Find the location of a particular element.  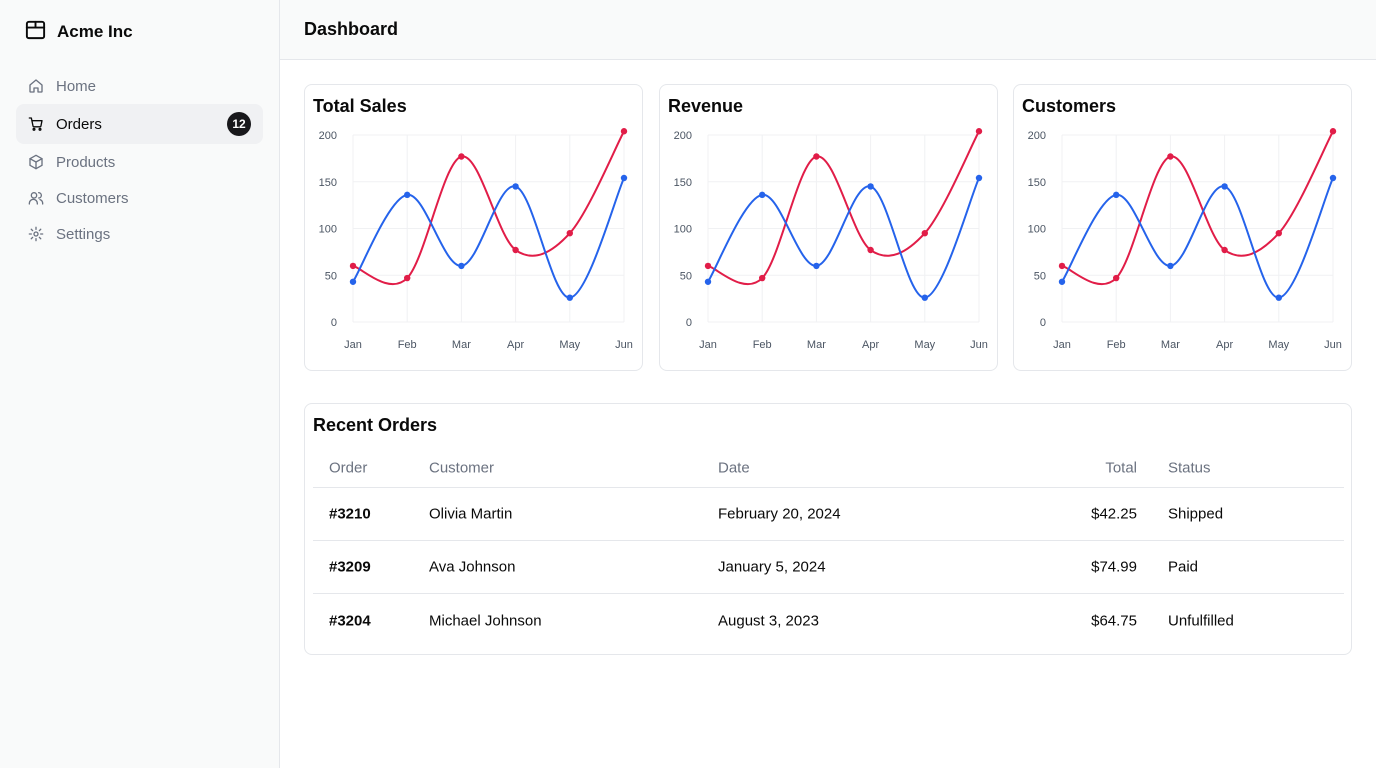

order-customer: Michael Johnson is located at coordinates (485, 620).